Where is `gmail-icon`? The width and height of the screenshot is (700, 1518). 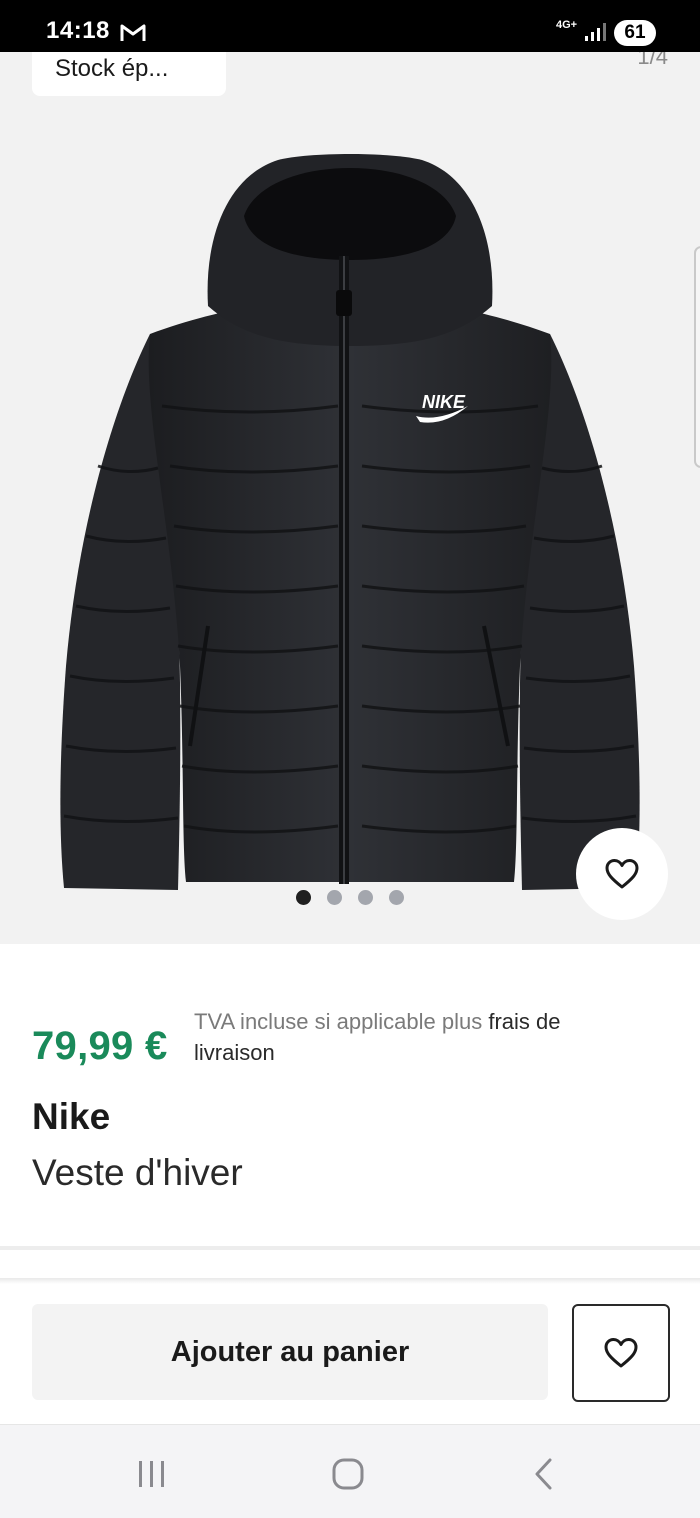
gmail-icon is located at coordinates (133, 32).